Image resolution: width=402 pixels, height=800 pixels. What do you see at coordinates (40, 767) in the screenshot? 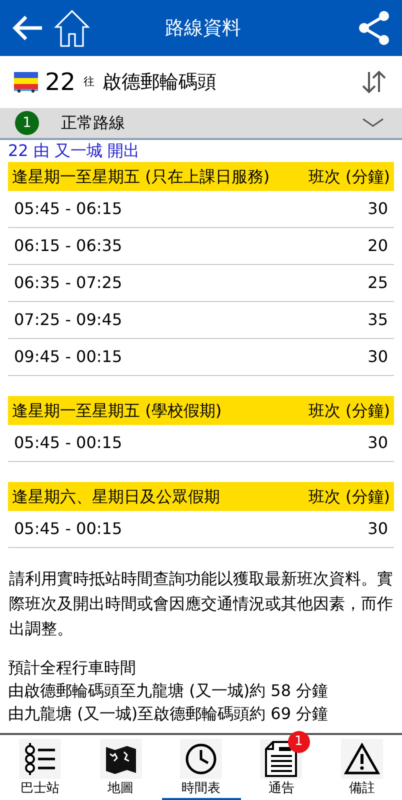
I see `nav-tab: 巴士站` at bounding box center [40, 767].